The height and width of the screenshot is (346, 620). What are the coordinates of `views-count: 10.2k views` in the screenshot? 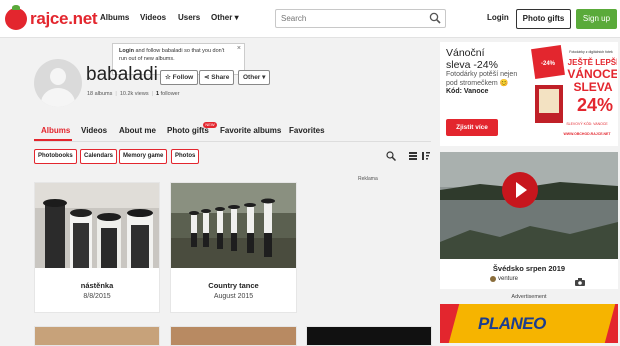 It's located at (134, 94).